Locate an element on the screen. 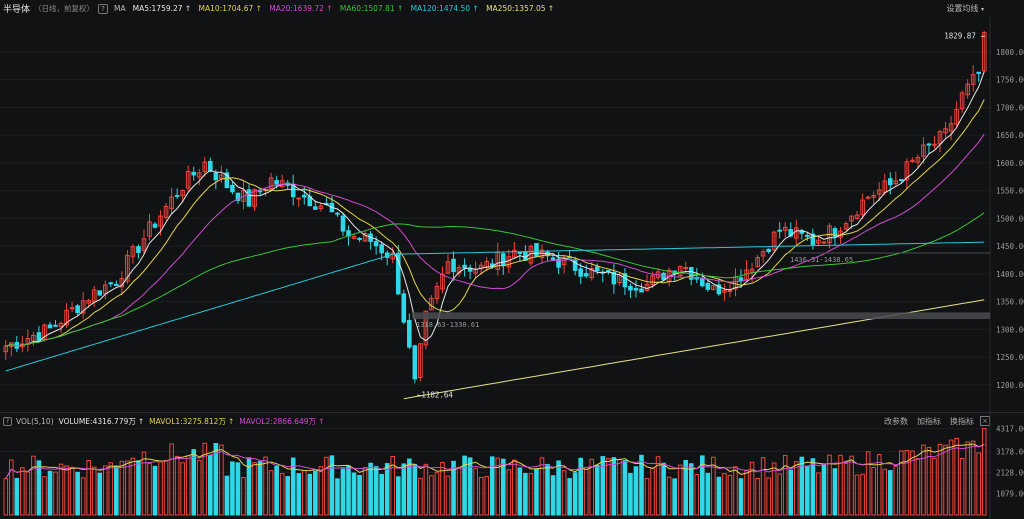 Image resolution: width=1024 pixels, height=519 pixels. low-label: ←1182.64 is located at coordinates (435, 394).